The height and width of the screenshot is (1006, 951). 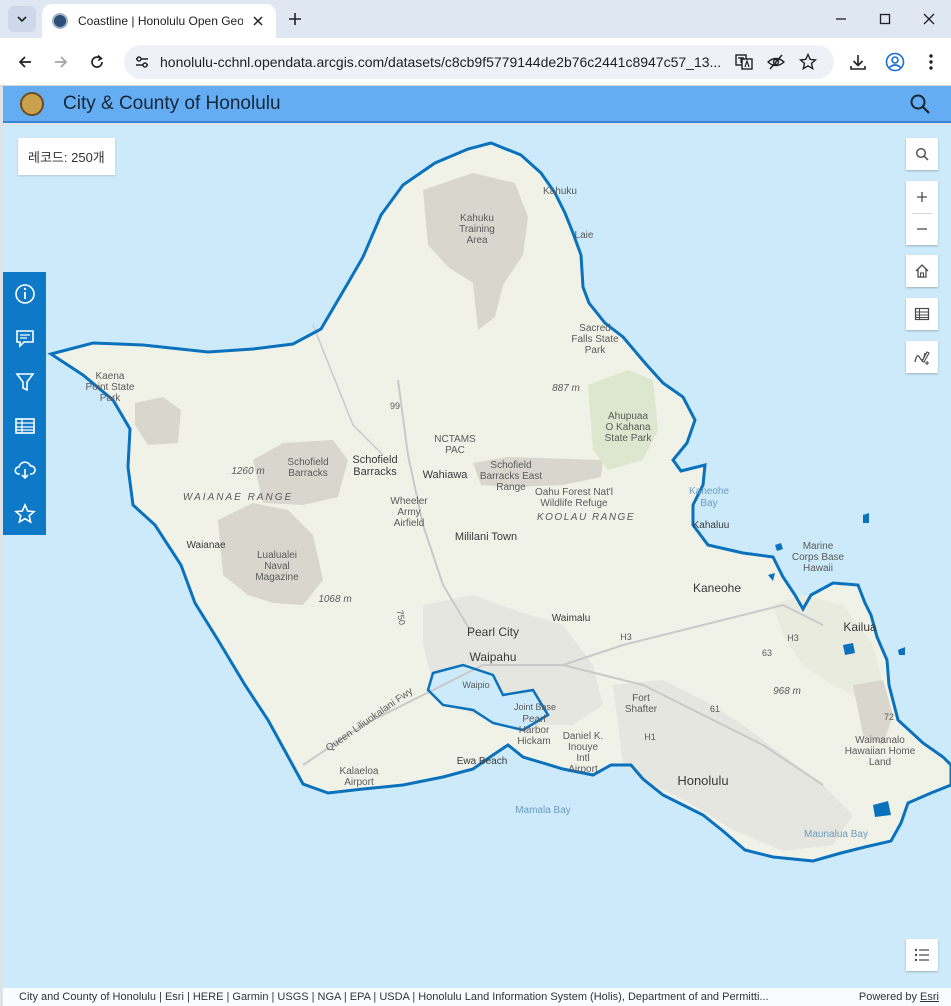 What do you see at coordinates (922, 314) in the screenshot?
I see `attribute-table-button` at bounding box center [922, 314].